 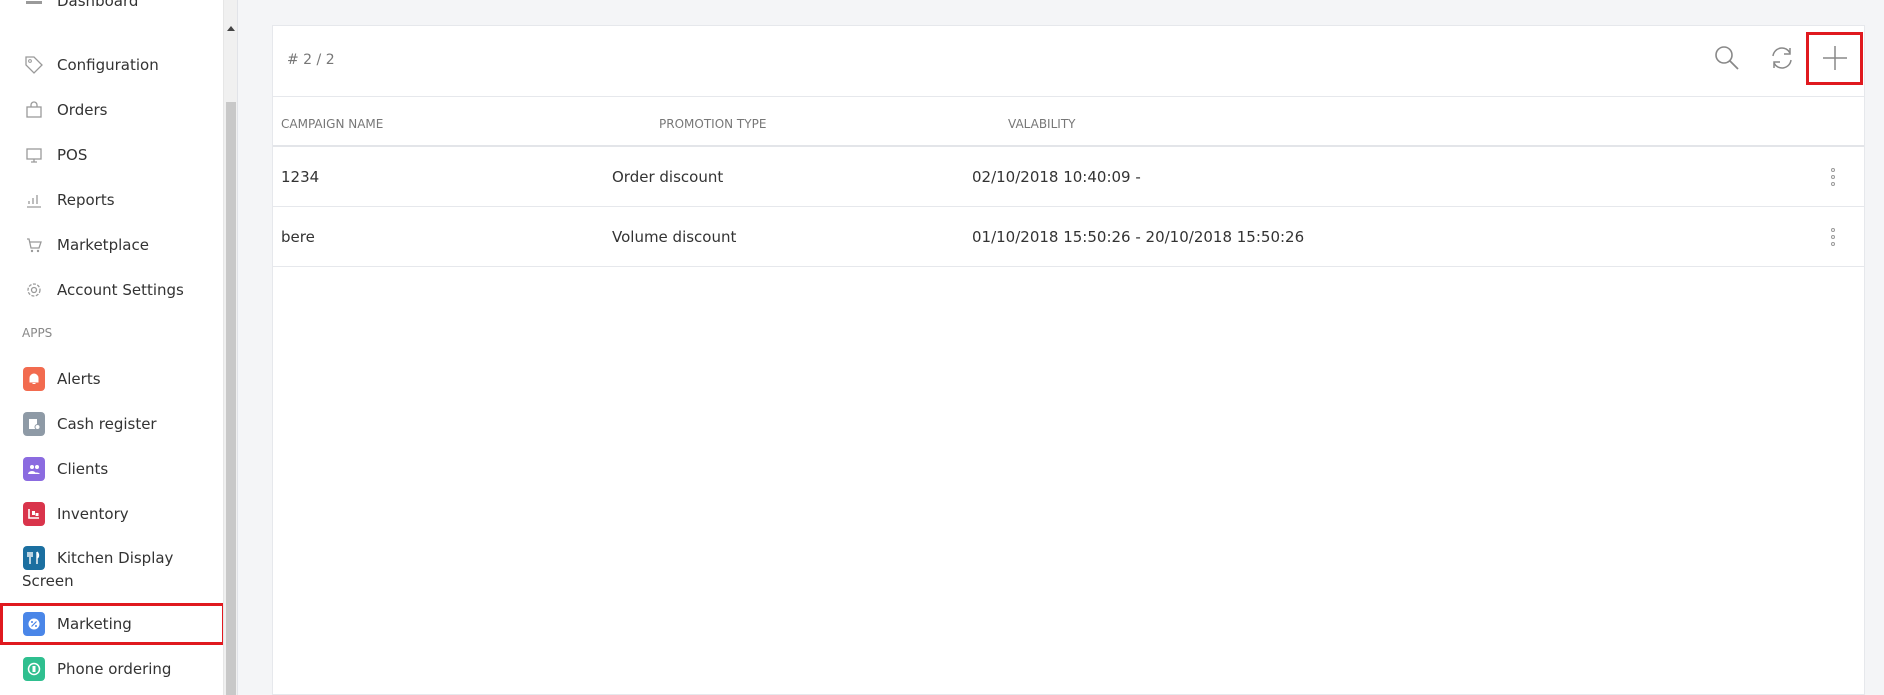 What do you see at coordinates (107, 424) in the screenshot?
I see `sidebar-item-label: Cash register` at bounding box center [107, 424].